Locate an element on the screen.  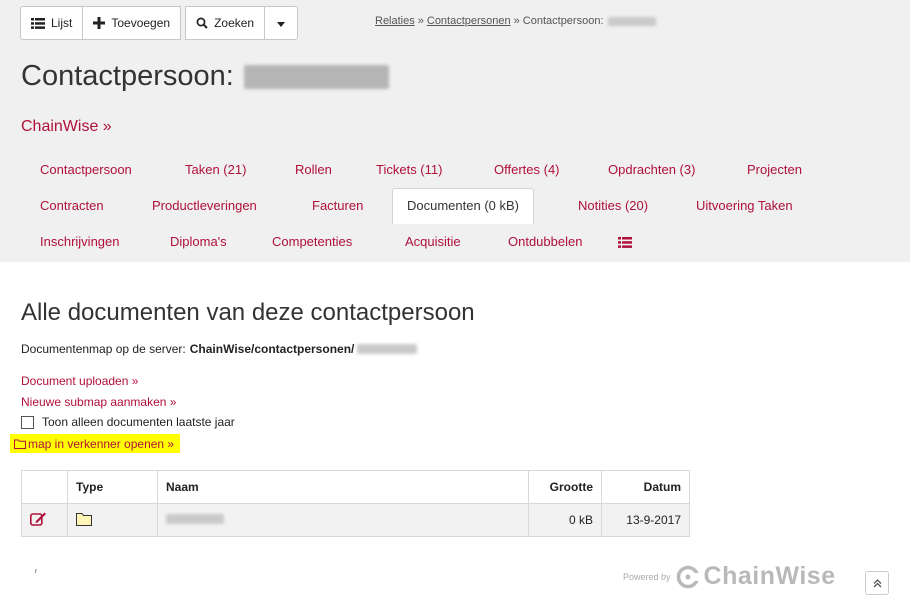
new-subfolder-link: Nieuwe submap aanmaken » is located at coordinates (98, 402).